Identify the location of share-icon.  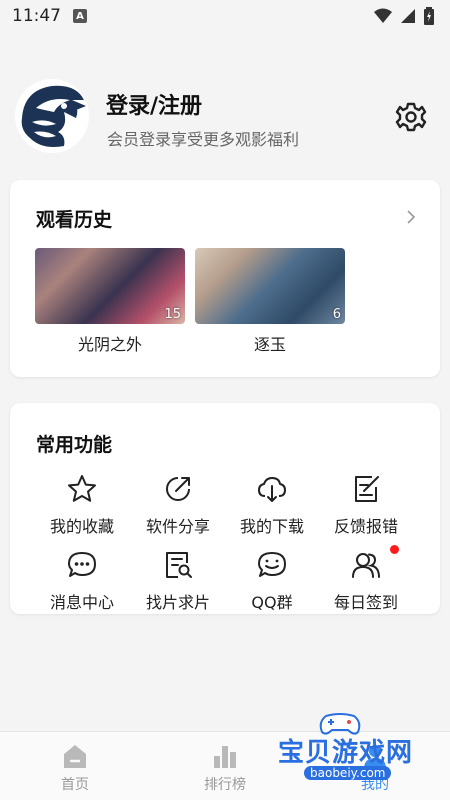
(178, 489).